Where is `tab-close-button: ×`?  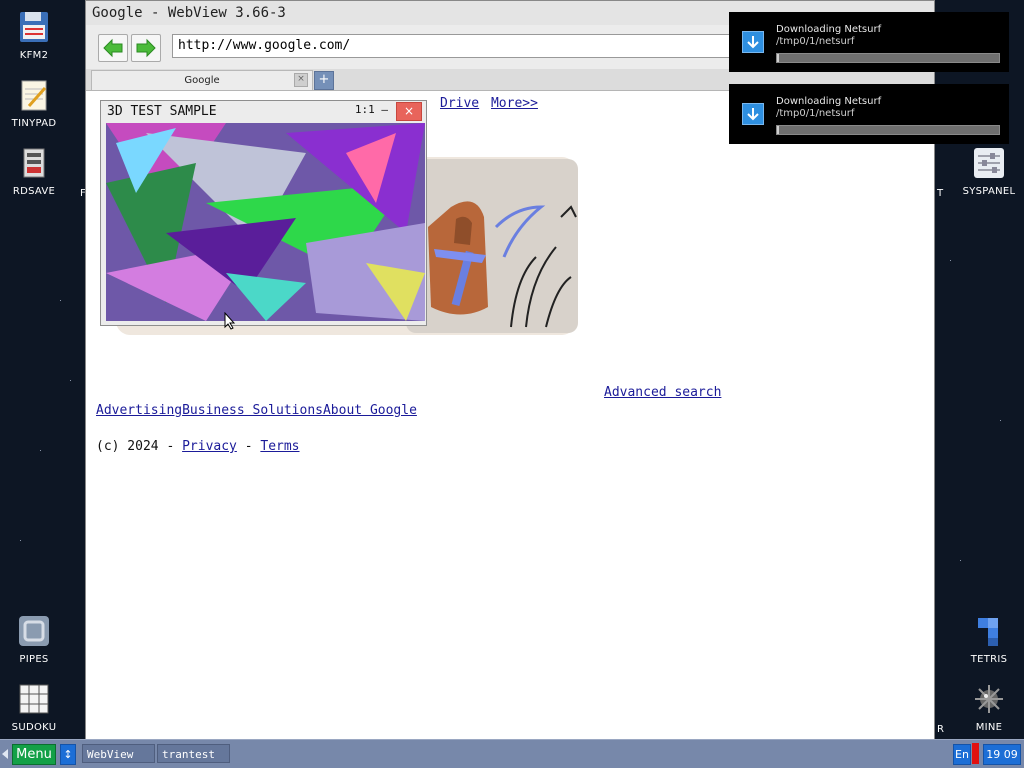
tab-close-button: × is located at coordinates (301, 80).